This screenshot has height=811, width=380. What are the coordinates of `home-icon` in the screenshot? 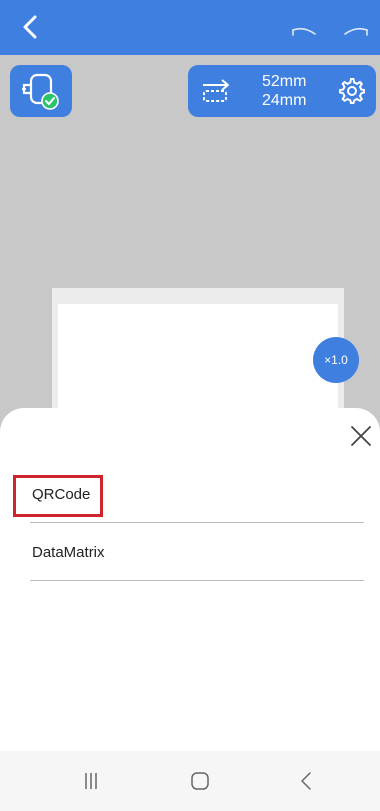 It's located at (200, 781).